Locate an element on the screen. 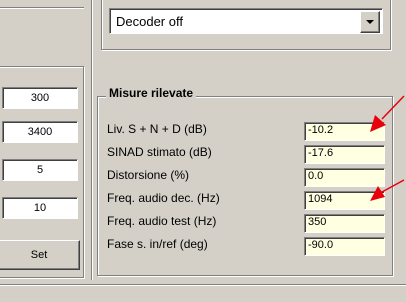 This screenshot has width=406, height=302. measure-label-level: Liv. S + N + D (dB) is located at coordinates (157, 129).